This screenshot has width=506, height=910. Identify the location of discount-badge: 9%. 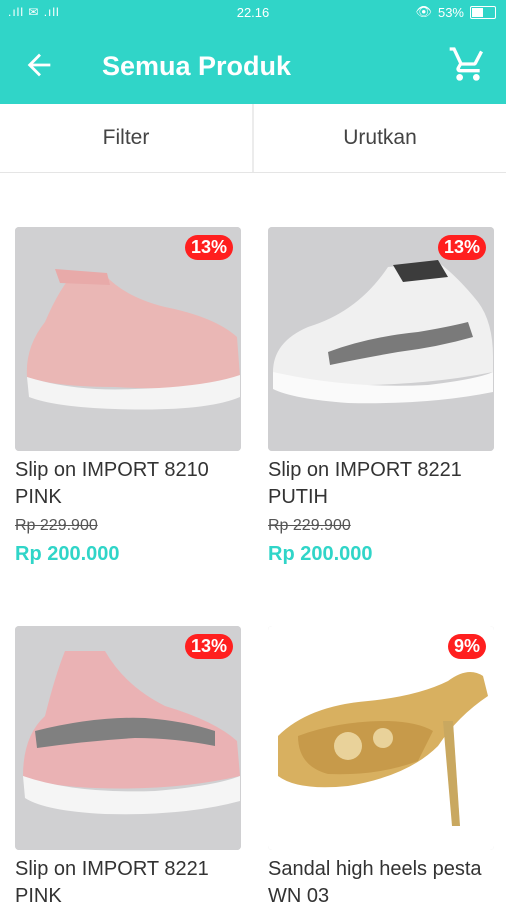
(466, 646).